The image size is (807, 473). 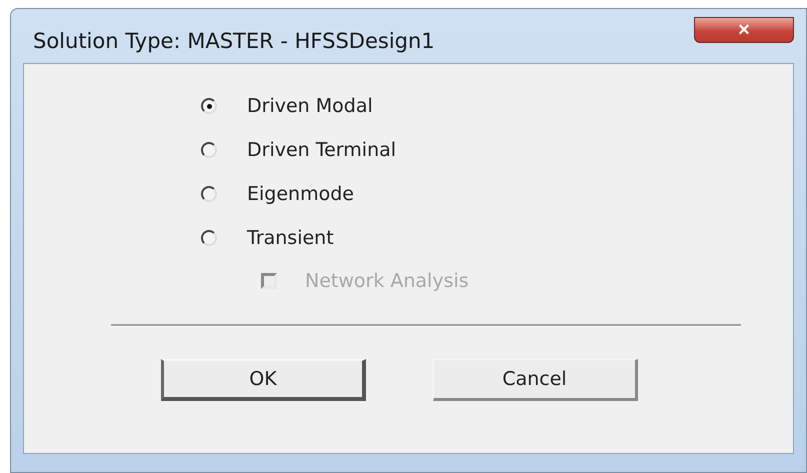 What do you see at coordinates (263, 380) in the screenshot?
I see `ok-button: OK` at bounding box center [263, 380].